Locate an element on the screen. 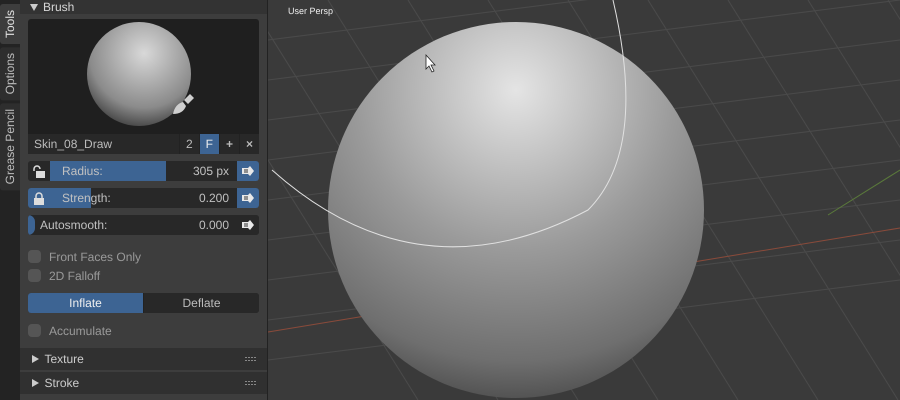 The width and height of the screenshot is (900, 400). sidebar-tab: Grease Pencil is located at coordinates (10, 147).